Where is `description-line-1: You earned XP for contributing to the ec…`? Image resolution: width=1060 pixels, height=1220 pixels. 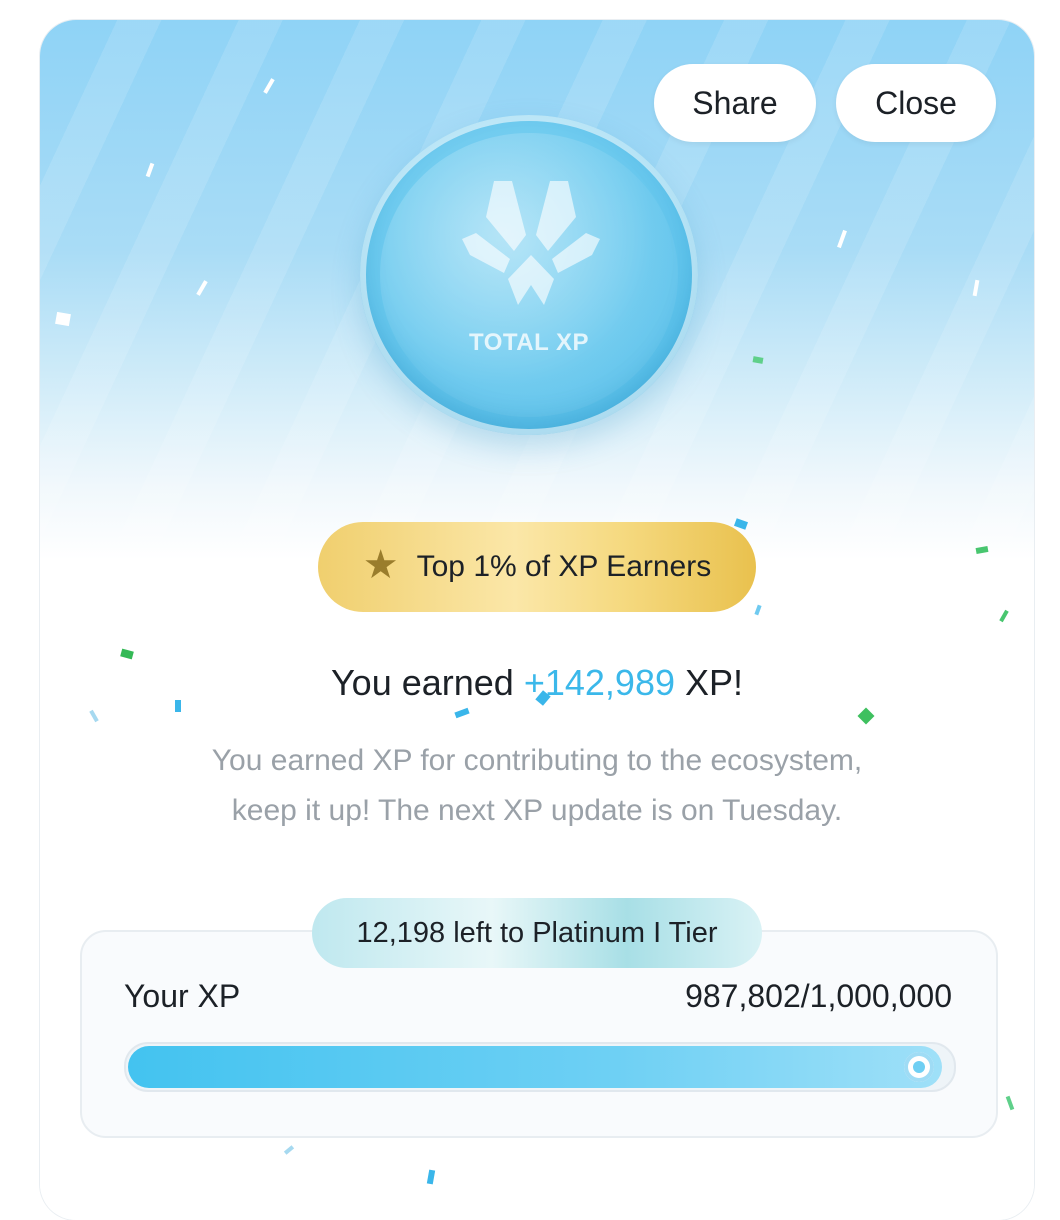
description-line-1: You earned XP for contributing to the ec… is located at coordinates (537, 760).